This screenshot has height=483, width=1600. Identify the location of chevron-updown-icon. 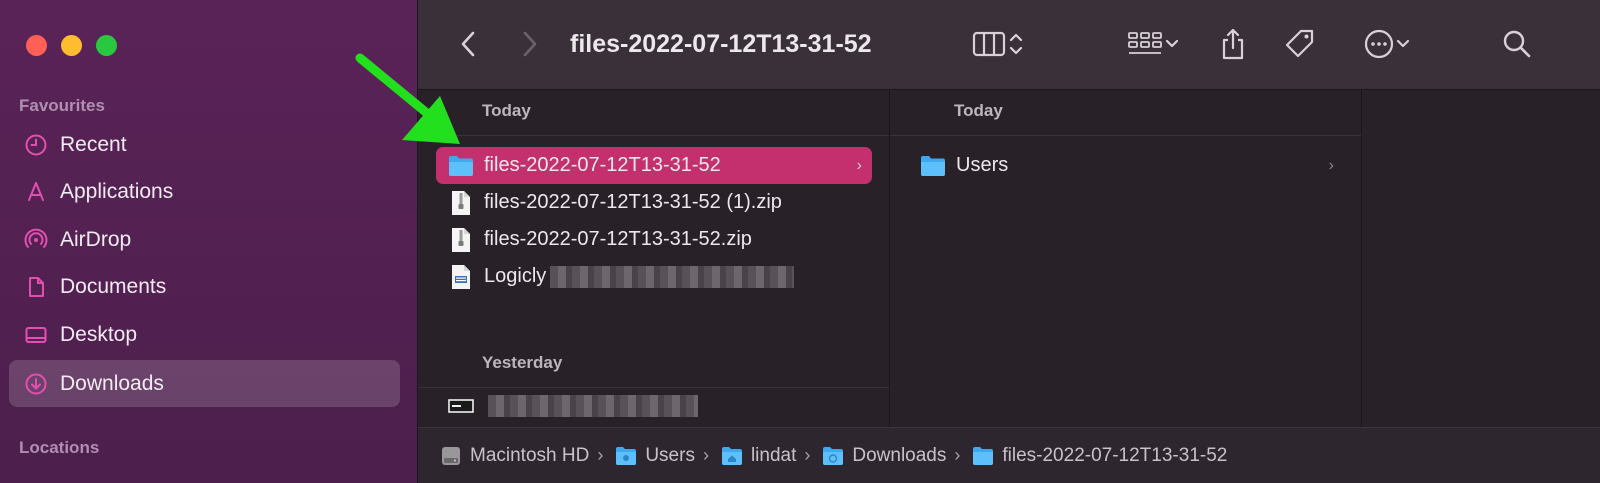
(1016, 44).